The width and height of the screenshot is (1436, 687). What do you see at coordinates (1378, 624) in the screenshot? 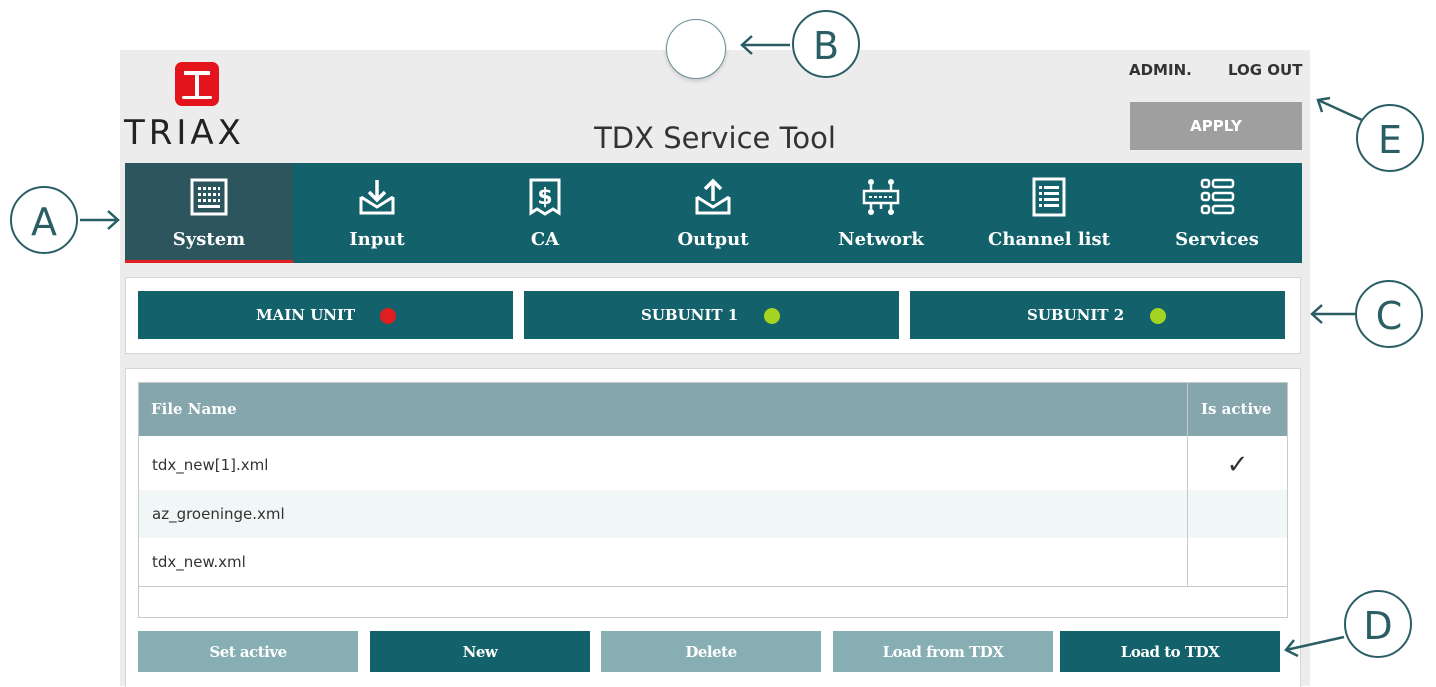
I see `callout-d: D` at bounding box center [1378, 624].